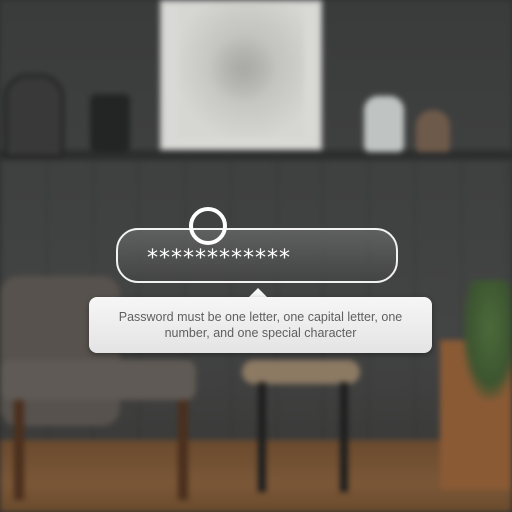 The height and width of the screenshot is (512, 512). Describe the element at coordinates (487, 340) in the screenshot. I see `house-plant` at that location.